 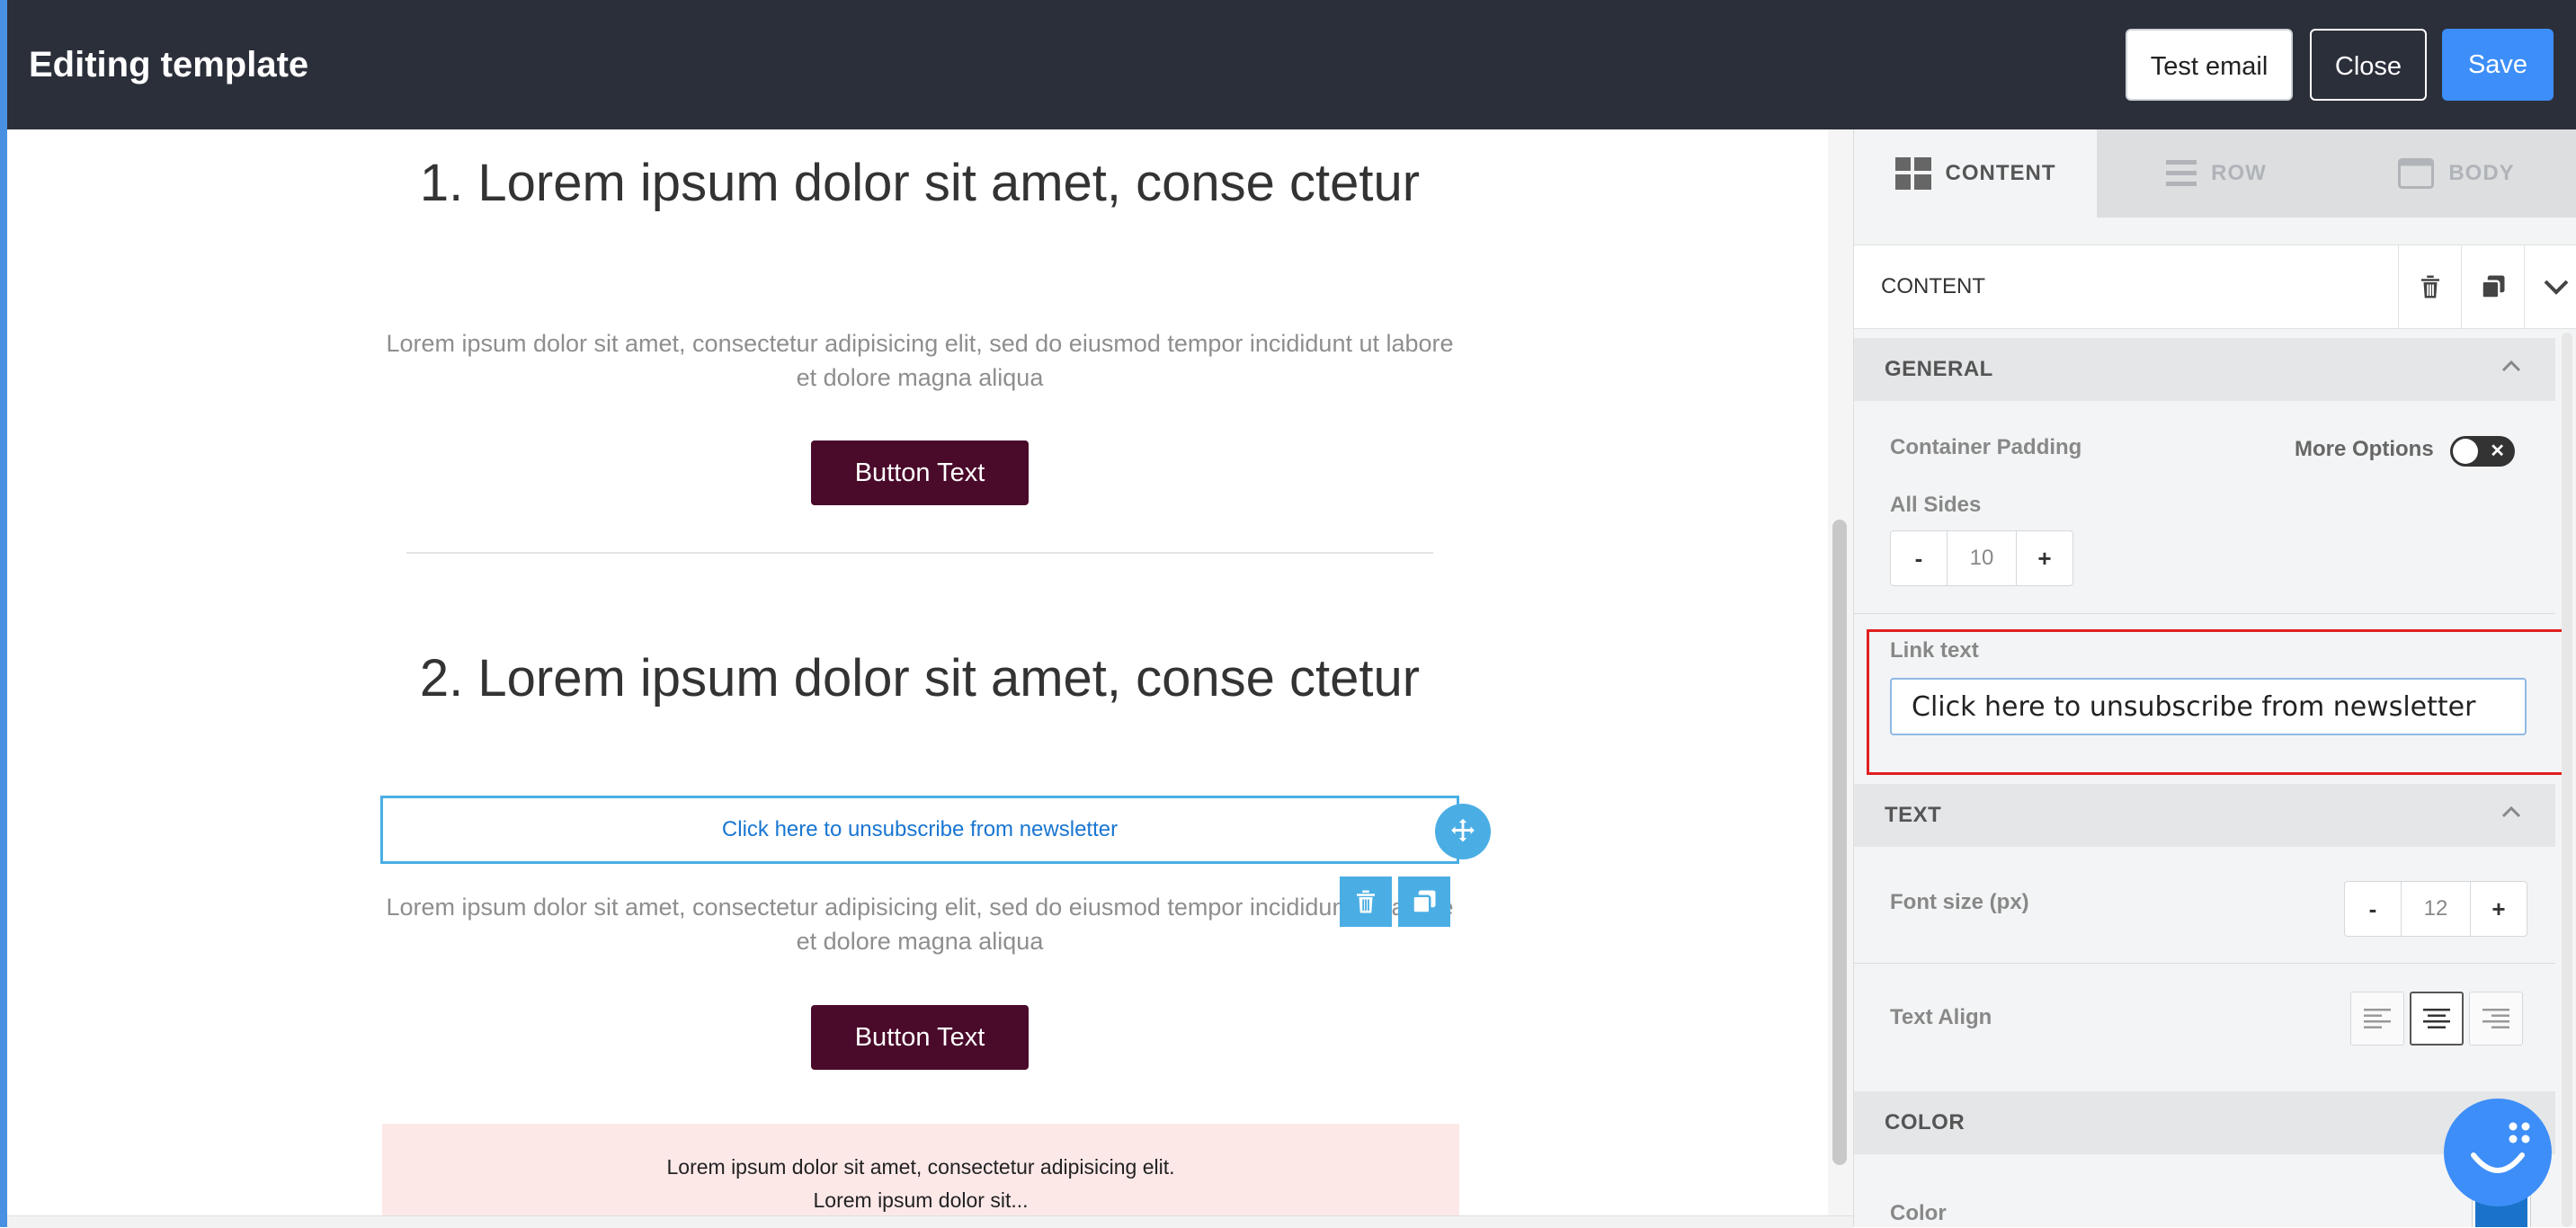 What do you see at coordinates (2205, 963) in the screenshot?
I see `font-size-separator` at bounding box center [2205, 963].